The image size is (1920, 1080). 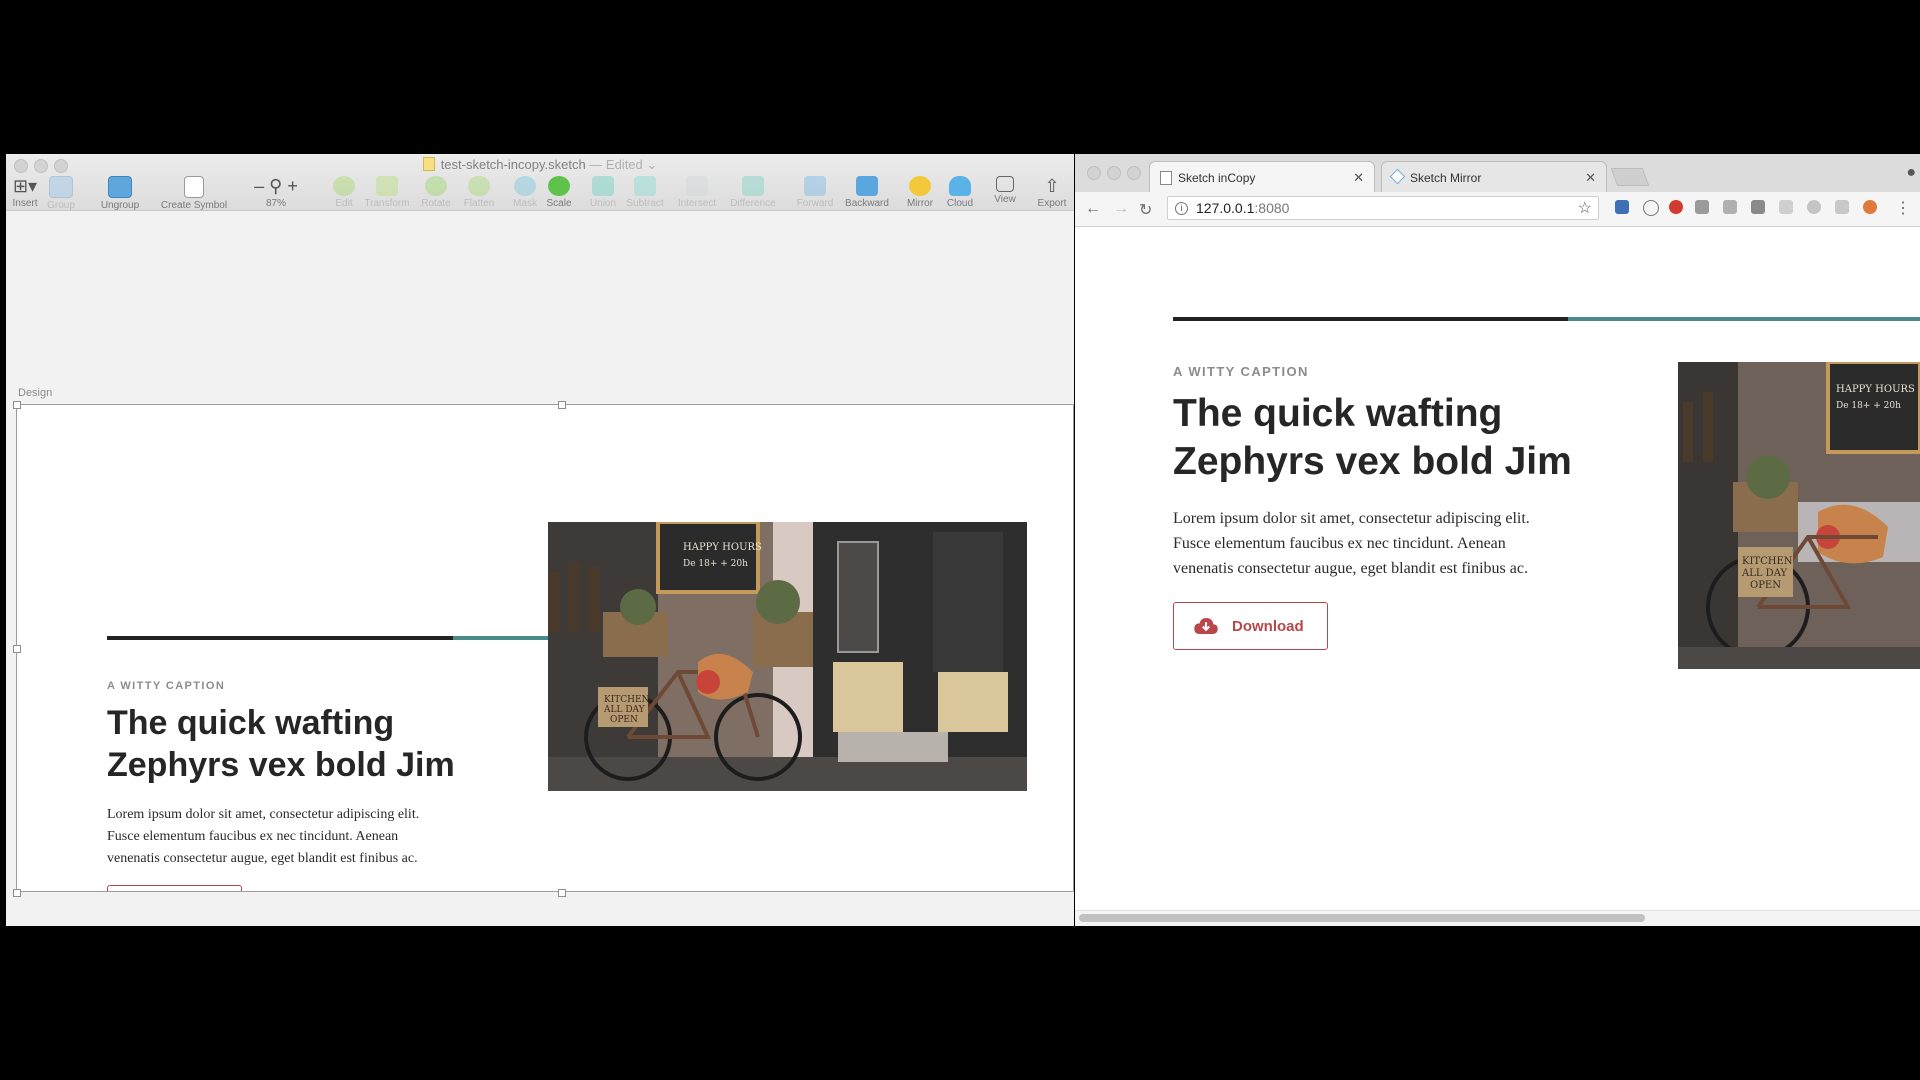 I want to click on intersect-label: Intersect, so click(x=697, y=203).